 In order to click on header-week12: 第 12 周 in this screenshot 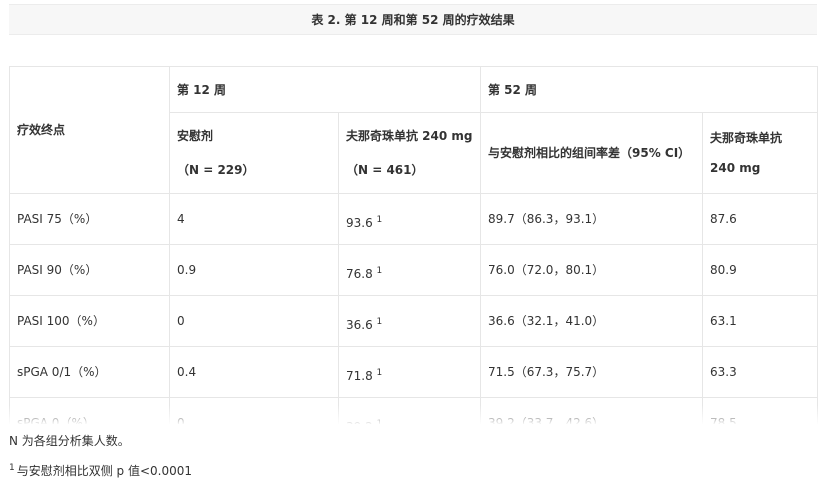, I will do `click(325, 89)`.